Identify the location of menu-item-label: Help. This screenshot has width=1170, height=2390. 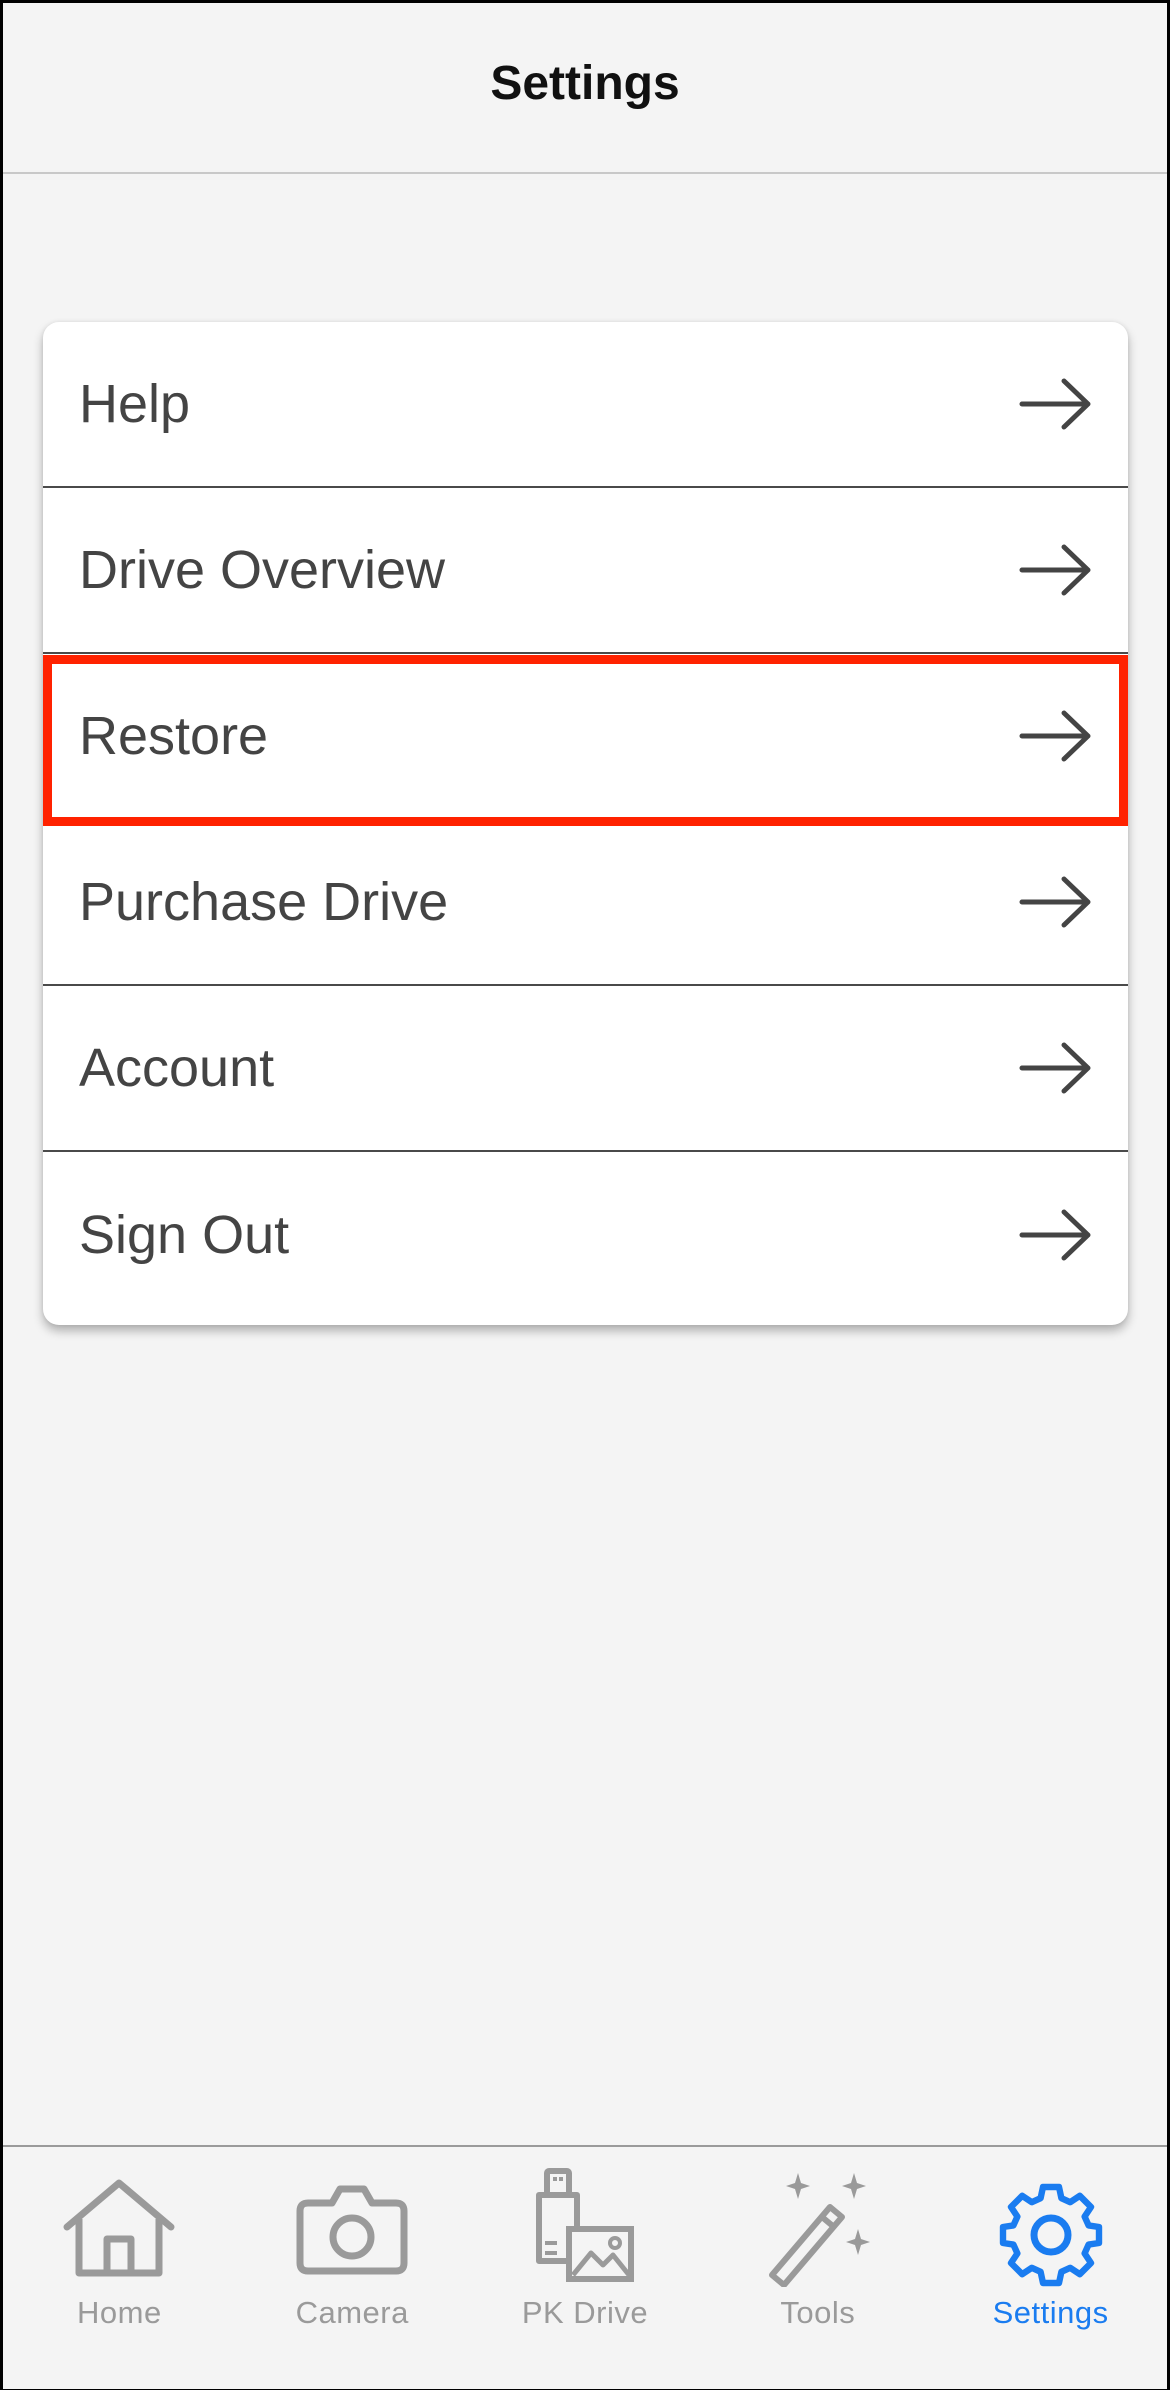
(135, 404).